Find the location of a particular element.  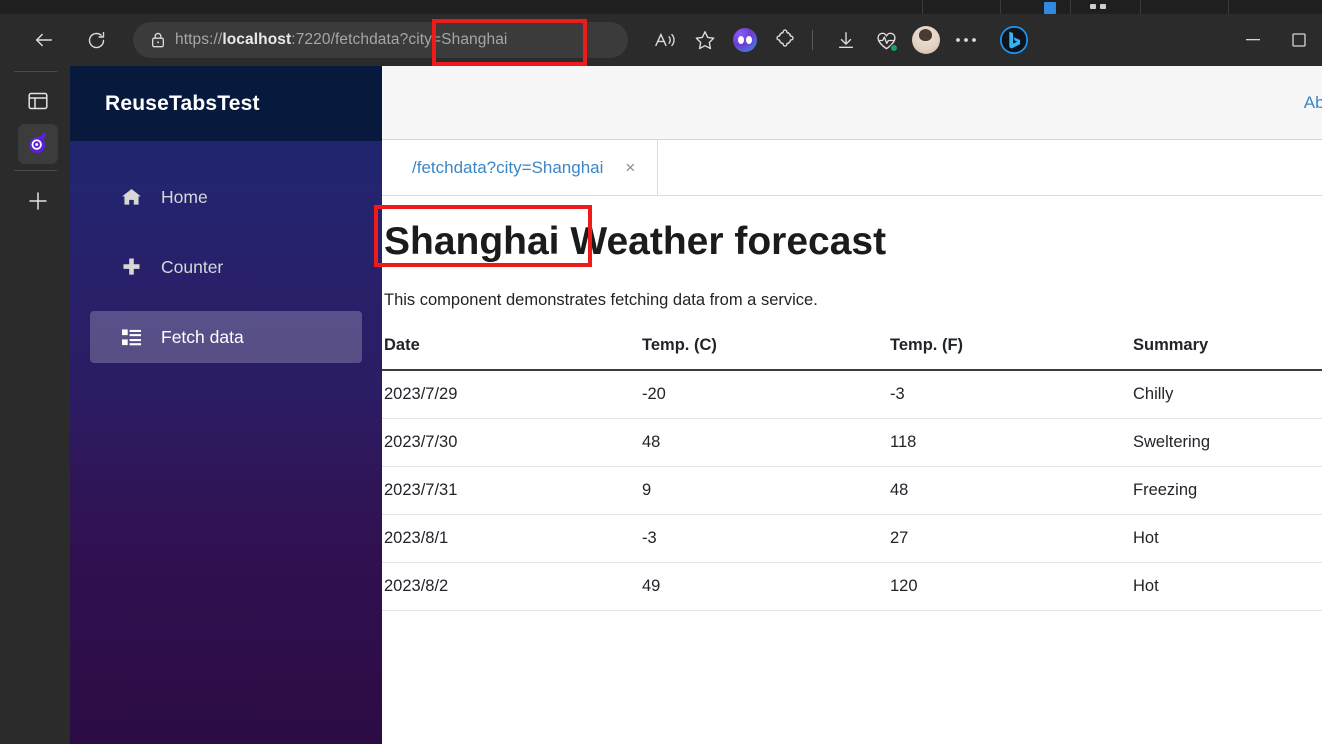

bing-chat-icon is located at coordinates (1014, 40).